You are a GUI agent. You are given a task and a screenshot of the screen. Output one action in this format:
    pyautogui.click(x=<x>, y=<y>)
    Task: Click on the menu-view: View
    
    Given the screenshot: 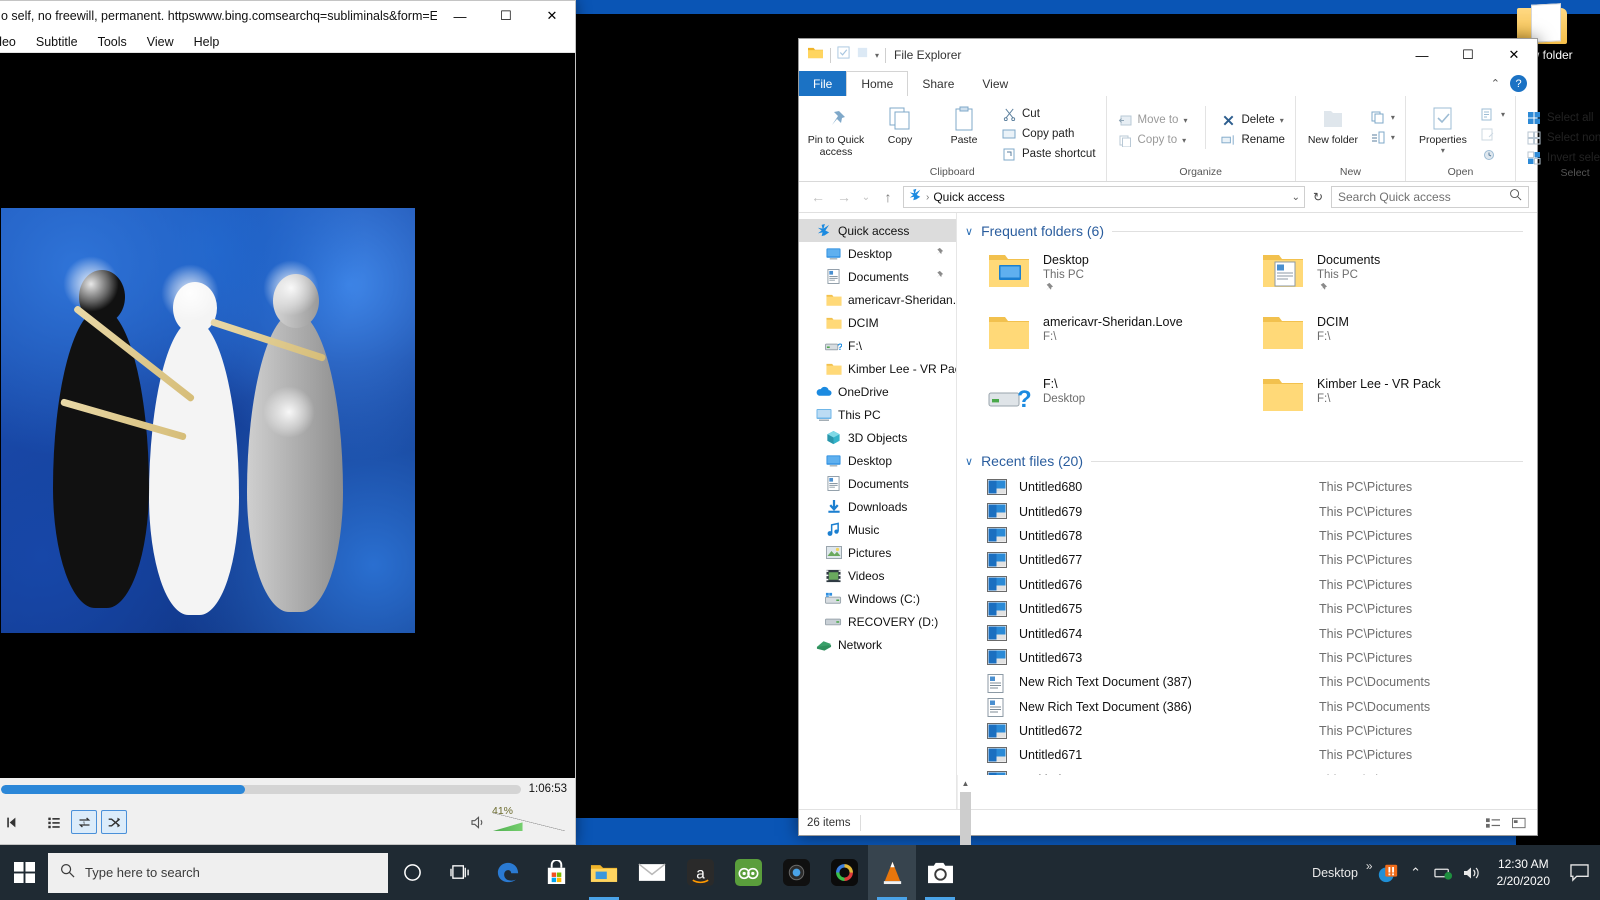 What is the action you would take?
    pyautogui.click(x=160, y=42)
    